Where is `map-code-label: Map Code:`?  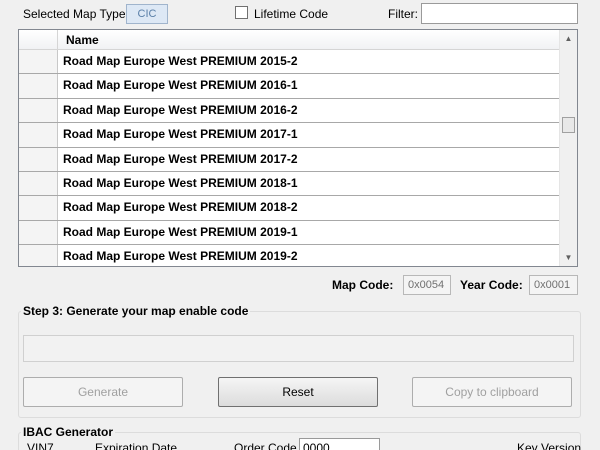
map-code-label: Map Code: is located at coordinates (363, 285).